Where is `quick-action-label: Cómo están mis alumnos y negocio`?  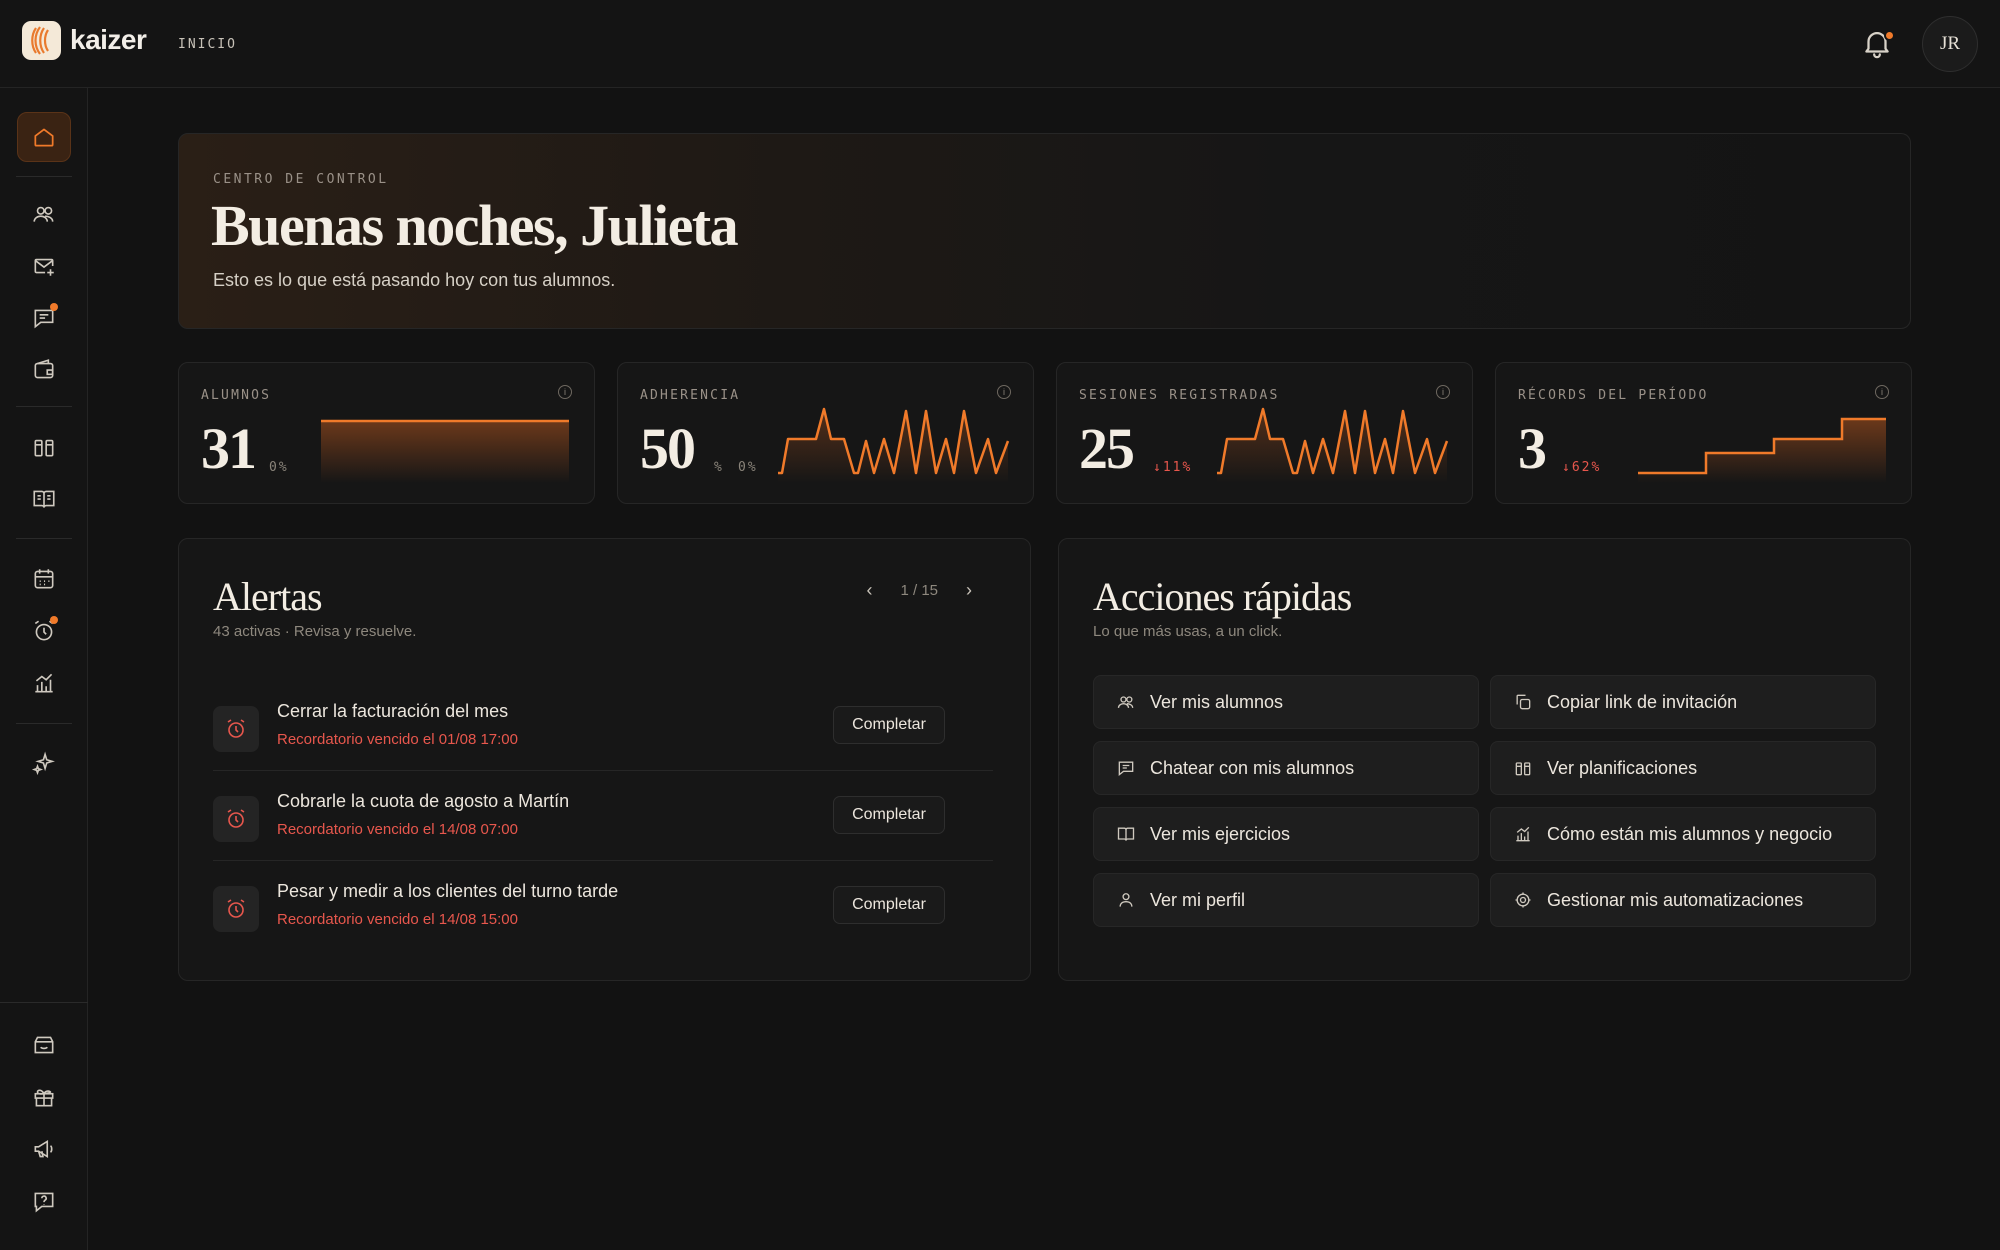 quick-action-label: Cómo están mis alumnos y negocio is located at coordinates (1690, 833).